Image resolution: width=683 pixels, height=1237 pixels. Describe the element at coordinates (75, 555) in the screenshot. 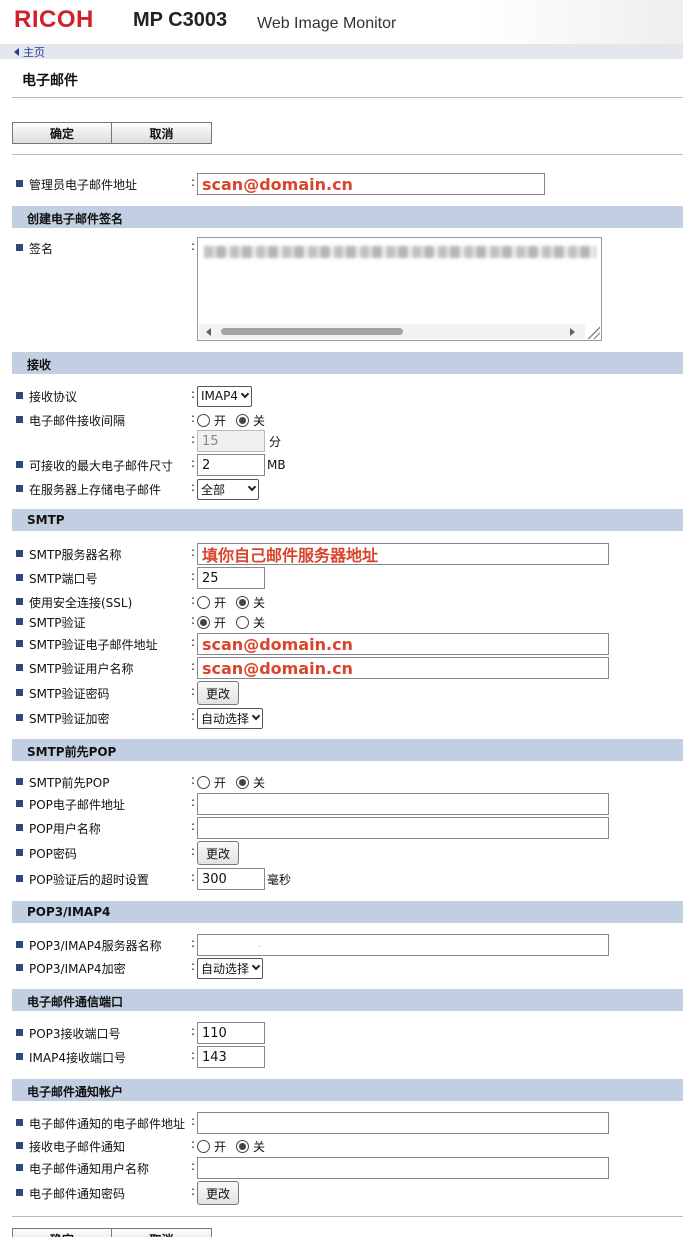

I see `smtp-server-label: SMTP服务器名称` at that location.